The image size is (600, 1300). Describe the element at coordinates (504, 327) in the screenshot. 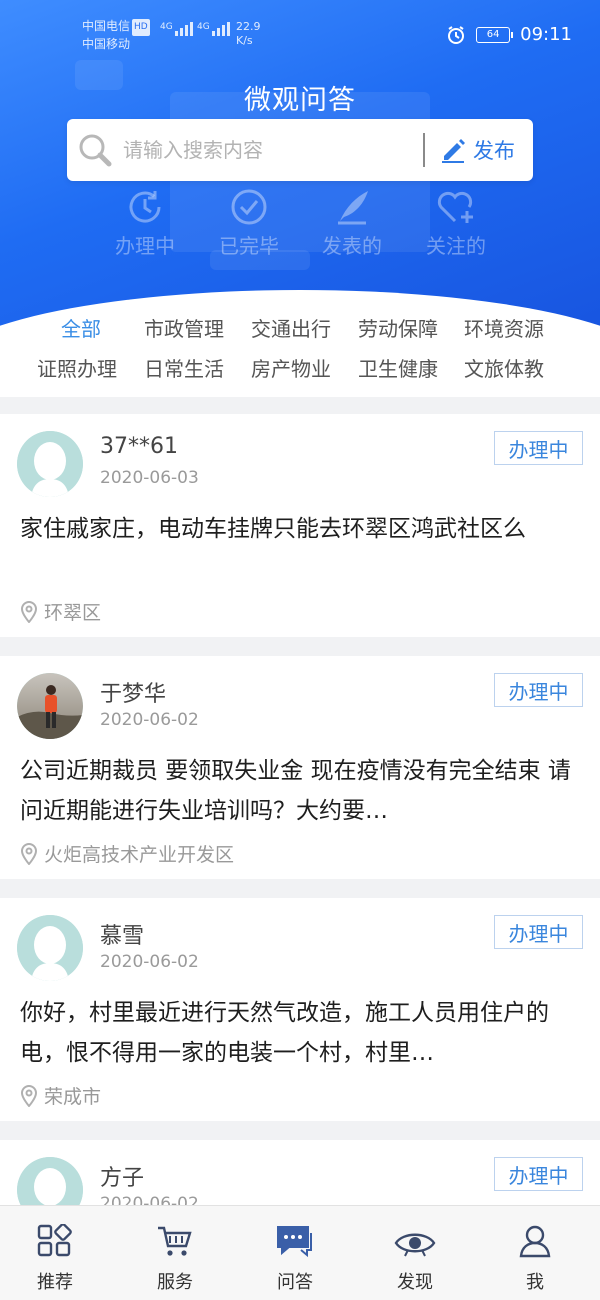

I see `category-environment: 环境资源` at that location.